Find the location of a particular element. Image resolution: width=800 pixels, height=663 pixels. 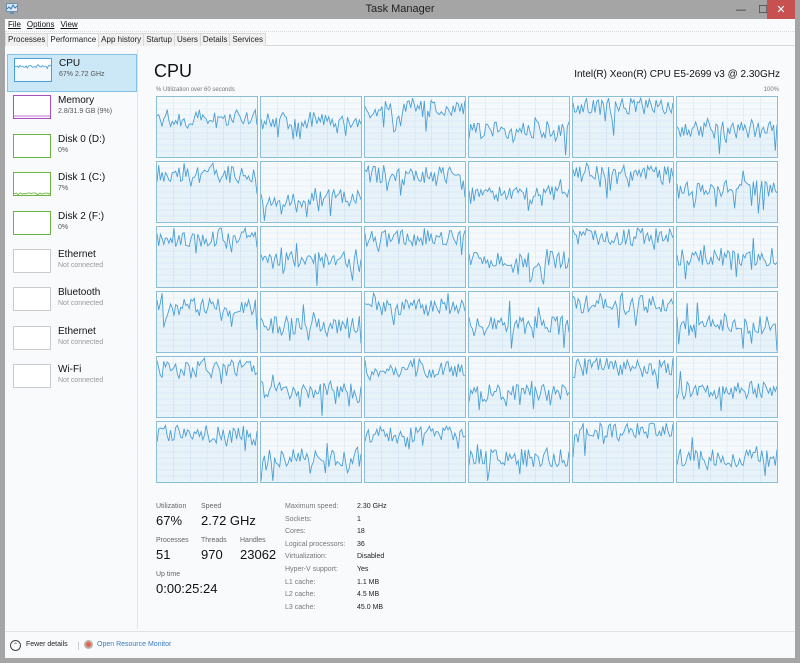

spec-value: 1.1 MB is located at coordinates (368, 582).